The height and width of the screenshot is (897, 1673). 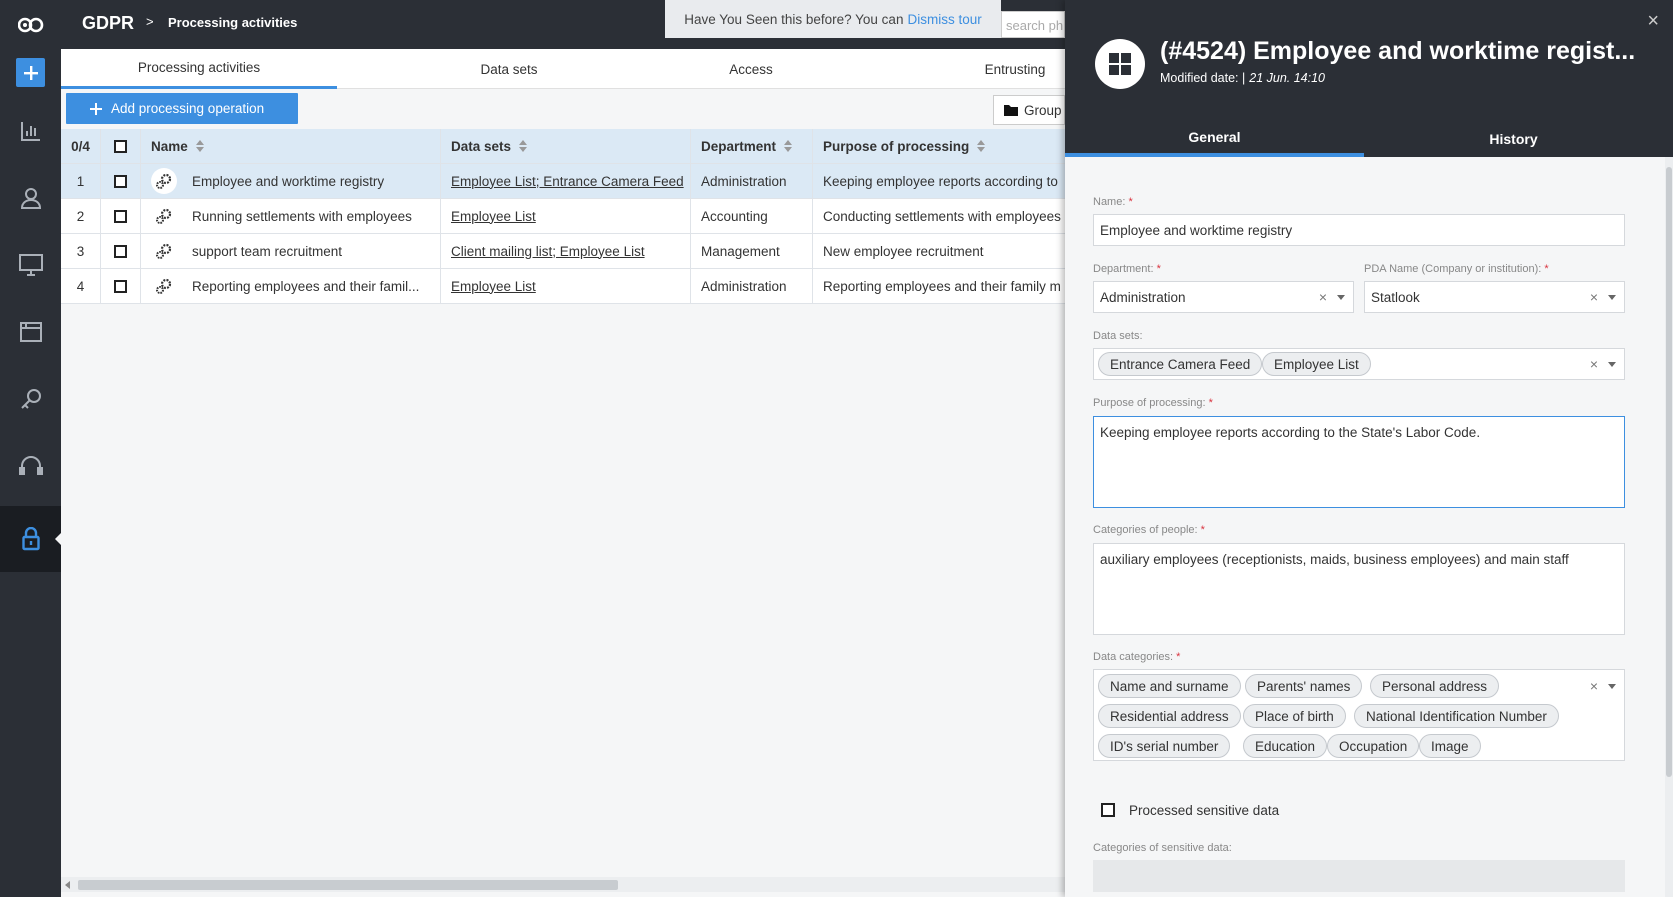 I want to click on app-name: GDPR, so click(x=108, y=23).